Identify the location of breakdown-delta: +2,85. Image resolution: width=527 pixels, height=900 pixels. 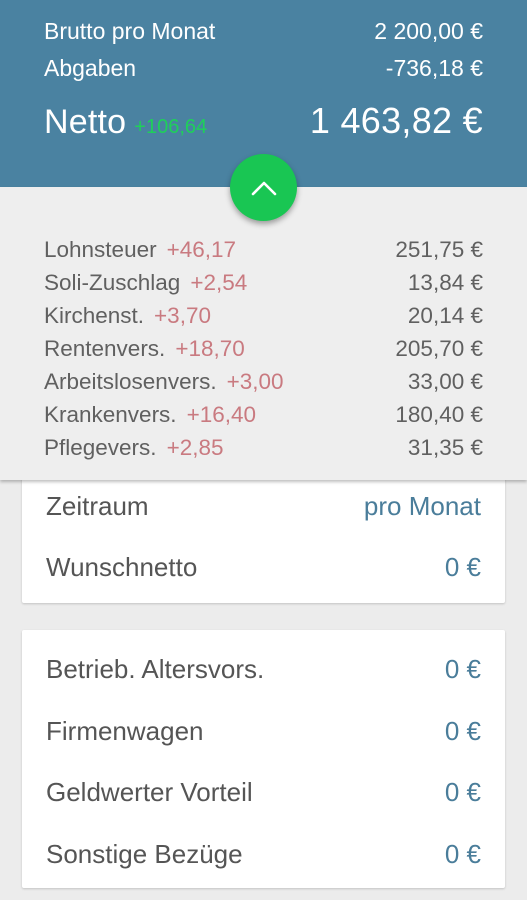
(195, 447).